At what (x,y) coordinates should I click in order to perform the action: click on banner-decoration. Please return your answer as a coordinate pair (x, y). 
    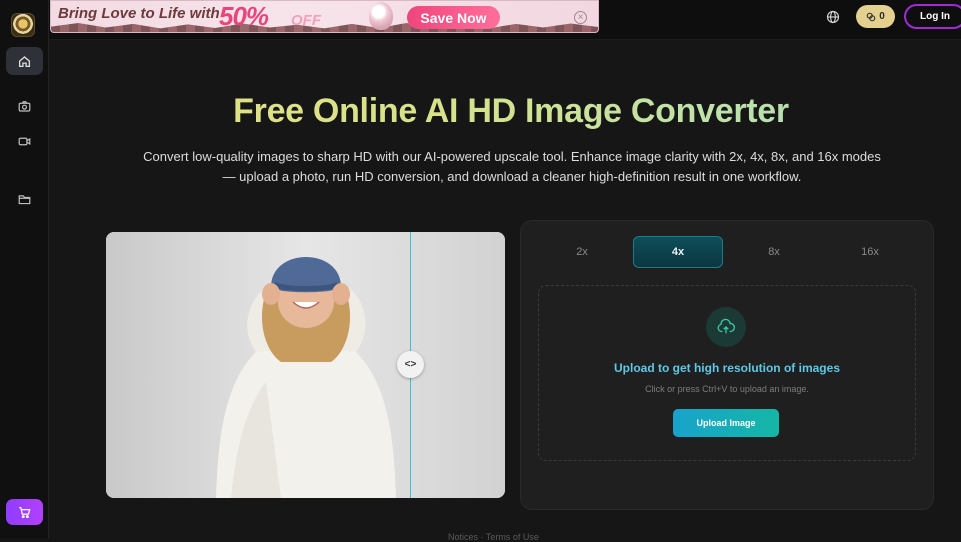
    Looking at the image, I should click on (324, 27).